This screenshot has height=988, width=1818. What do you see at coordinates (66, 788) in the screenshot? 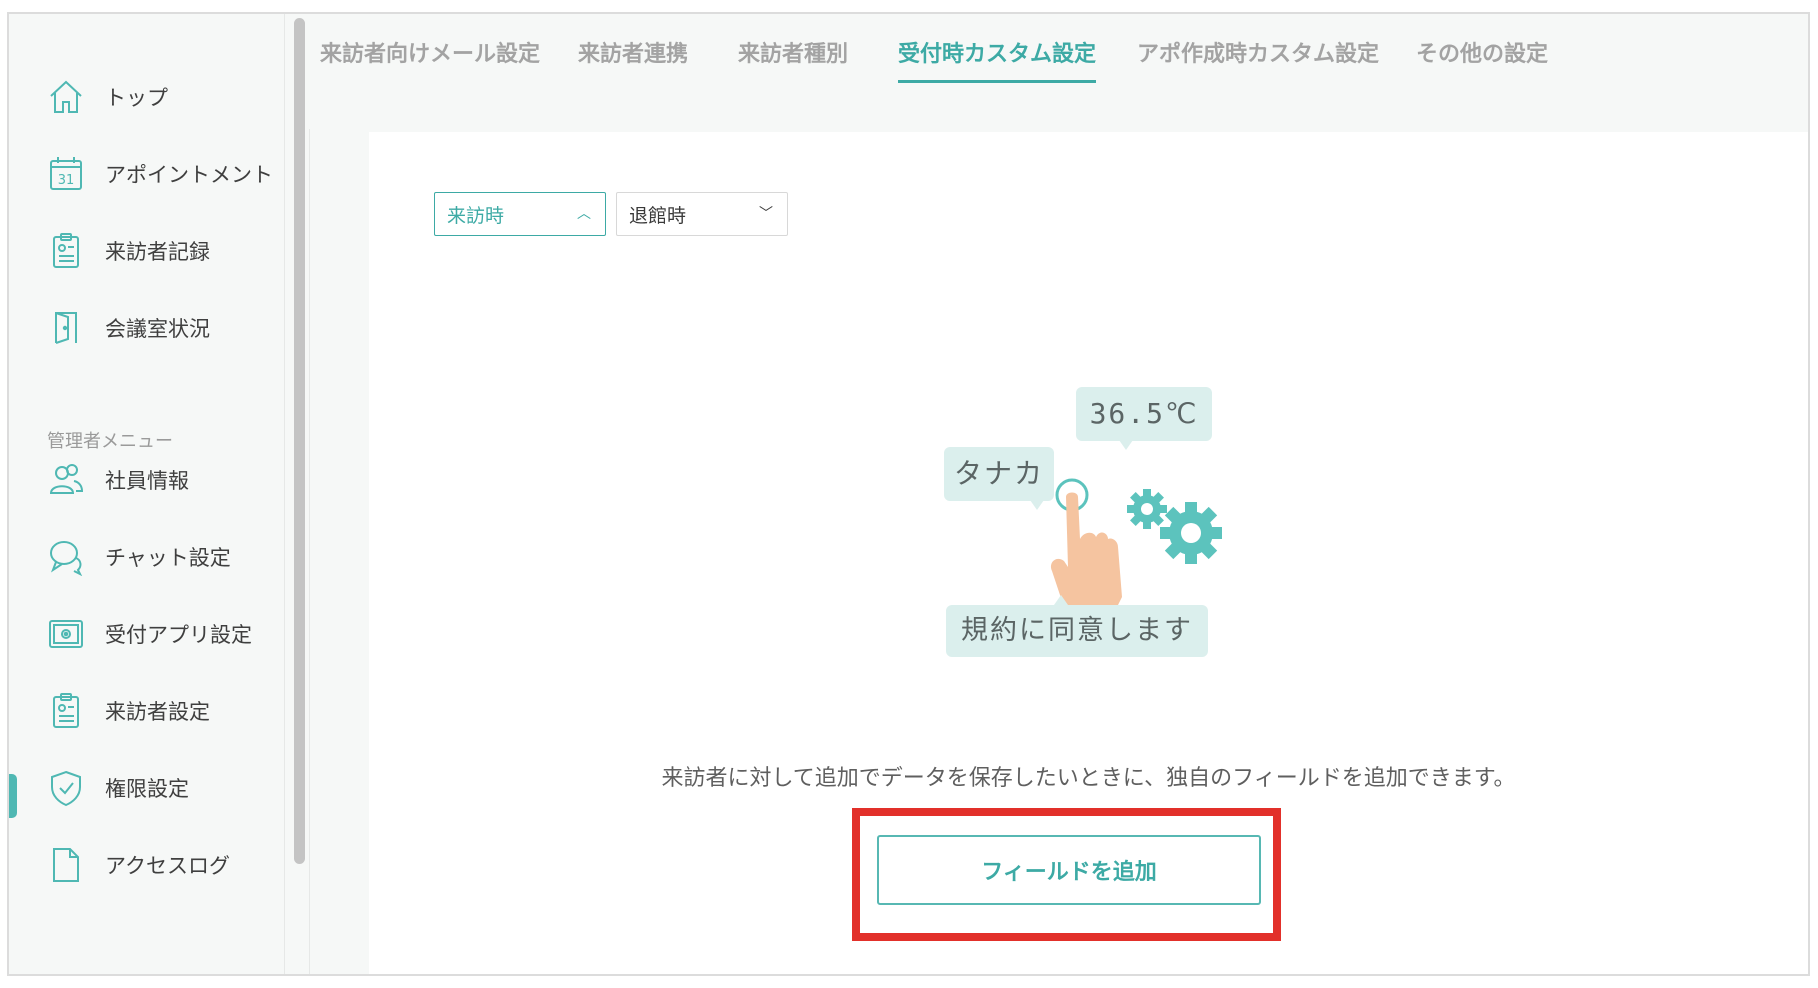
I see `shield-check-icon` at bounding box center [66, 788].